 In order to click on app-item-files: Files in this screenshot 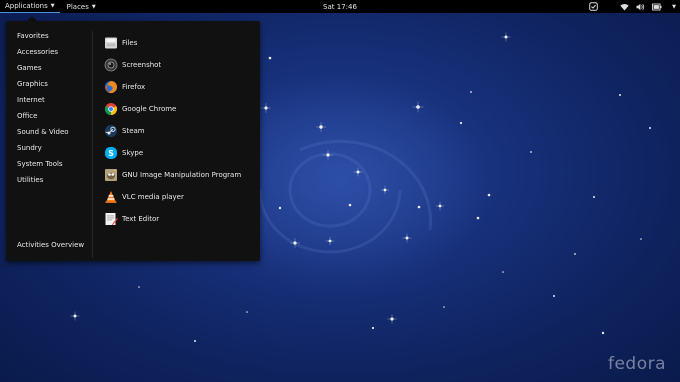, I will do `click(172, 43)`.